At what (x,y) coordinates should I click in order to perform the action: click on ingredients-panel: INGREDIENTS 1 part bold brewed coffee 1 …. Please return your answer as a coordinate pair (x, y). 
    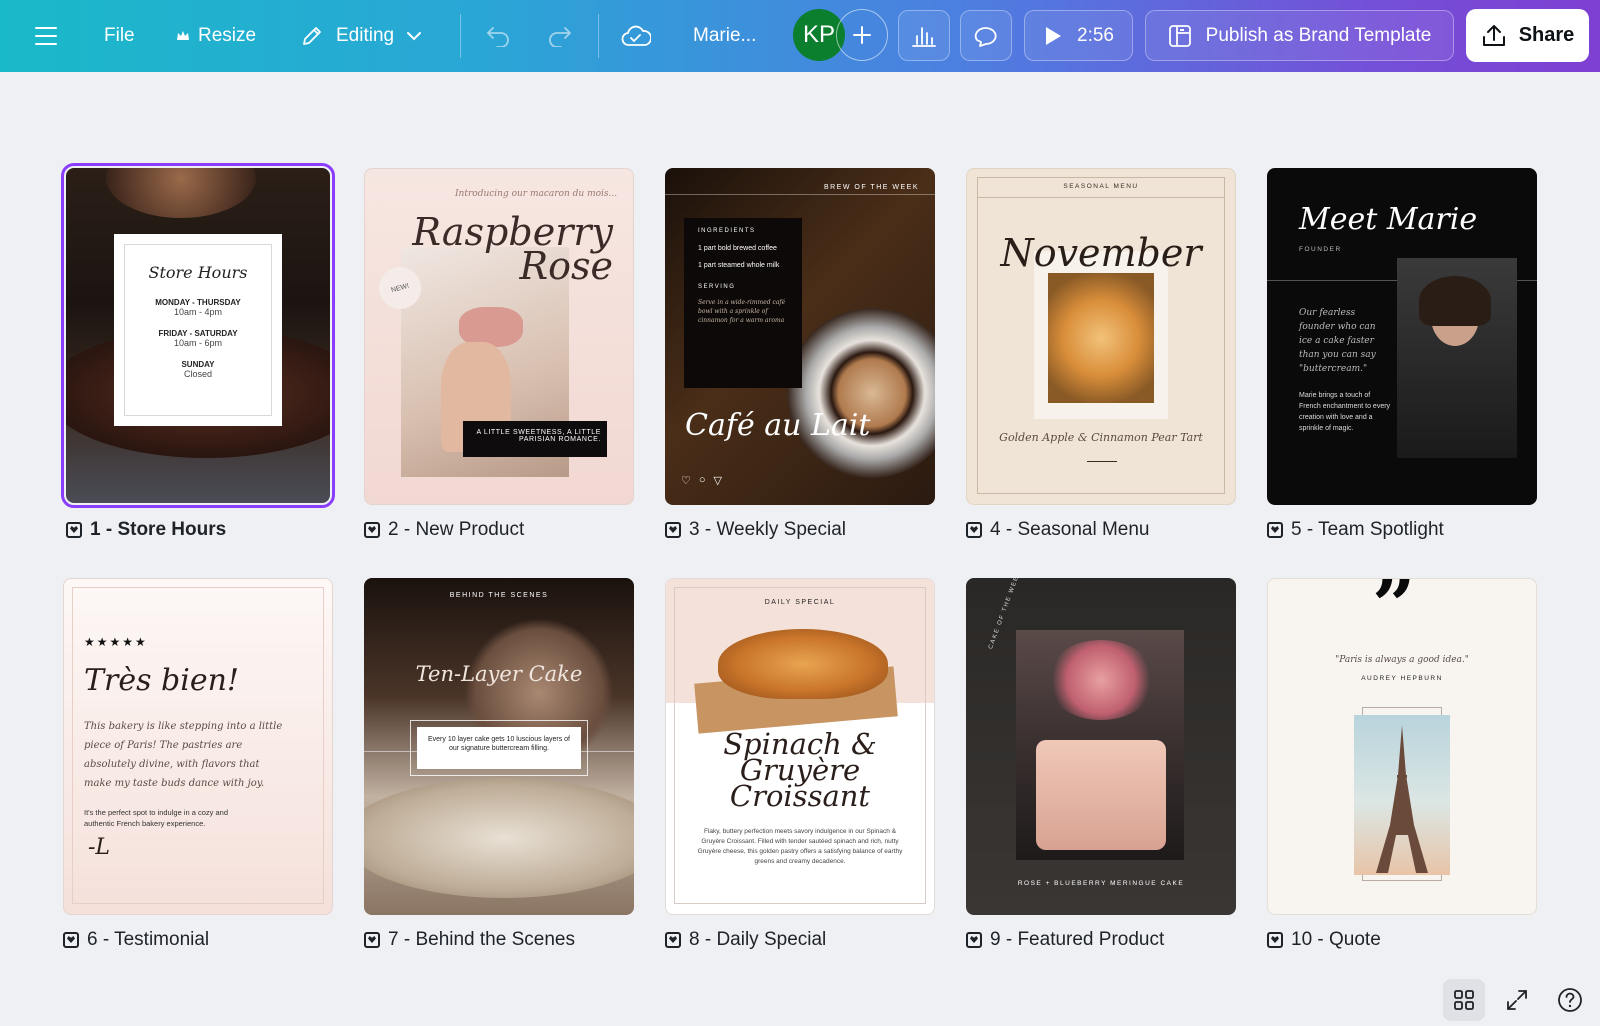
    Looking at the image, I should click on (743, 303).